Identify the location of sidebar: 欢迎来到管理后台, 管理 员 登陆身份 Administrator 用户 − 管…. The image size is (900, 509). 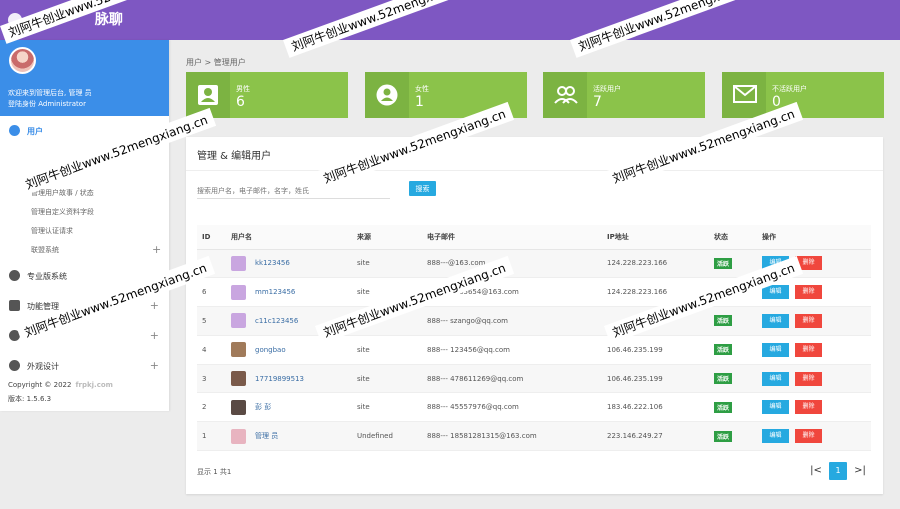
(84, 225).